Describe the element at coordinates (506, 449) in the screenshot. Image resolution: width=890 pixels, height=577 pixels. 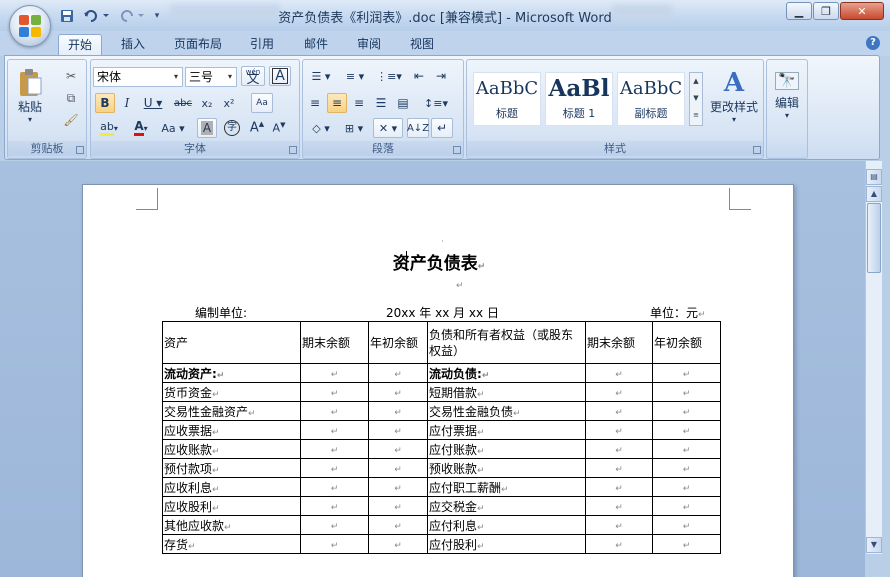
I see `table-cell: 应付账款↵` at that location.